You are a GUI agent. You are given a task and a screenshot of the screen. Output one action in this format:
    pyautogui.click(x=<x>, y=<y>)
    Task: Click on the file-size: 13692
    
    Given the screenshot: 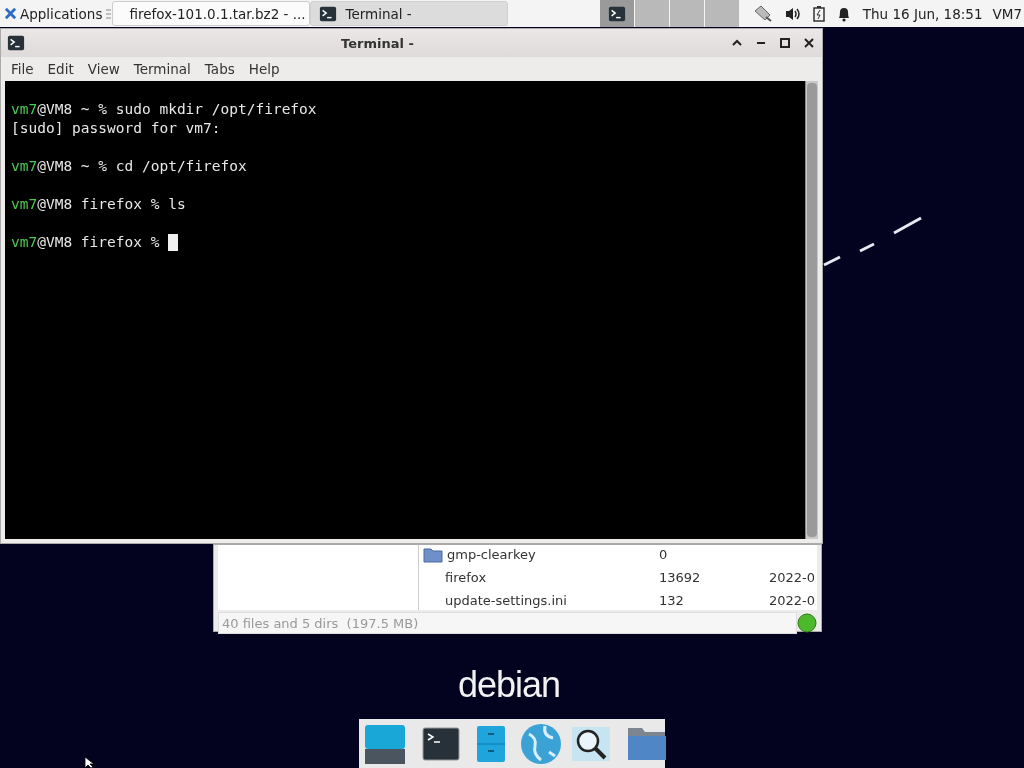 What is the action you would take?
    pyautogui.click(x=680, y=577)
    